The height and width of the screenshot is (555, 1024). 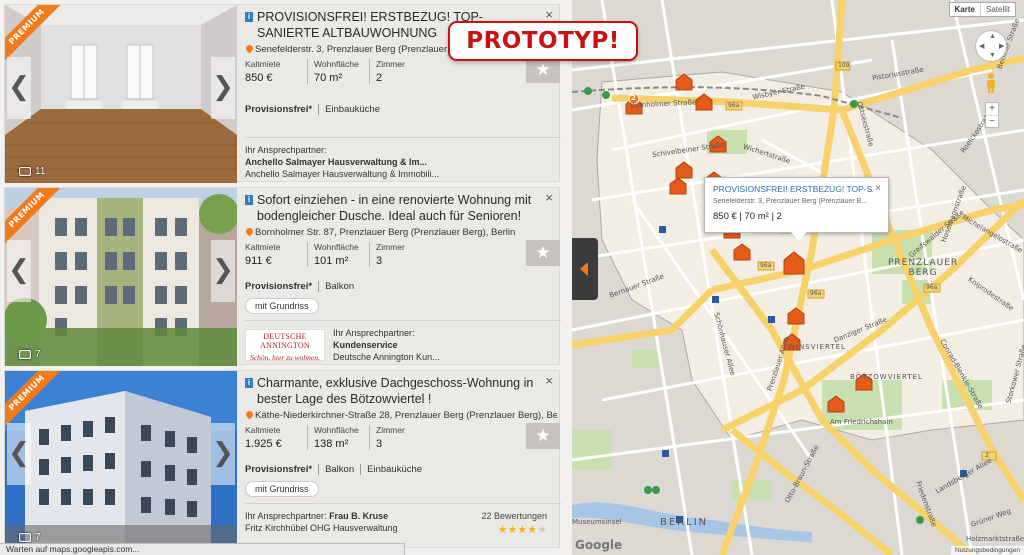 I want to click on fact-area: Wohnfläche 101 m², so click(x=338, y=254).